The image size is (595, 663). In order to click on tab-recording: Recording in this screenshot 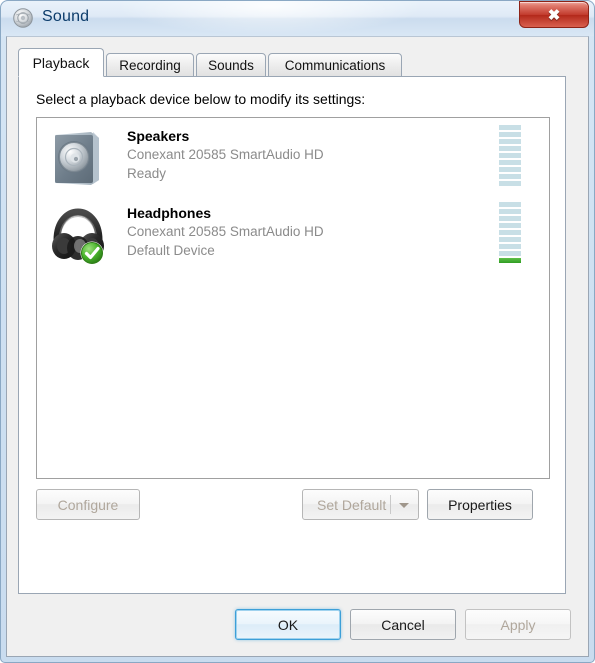, I will do `click(150, 65)`.